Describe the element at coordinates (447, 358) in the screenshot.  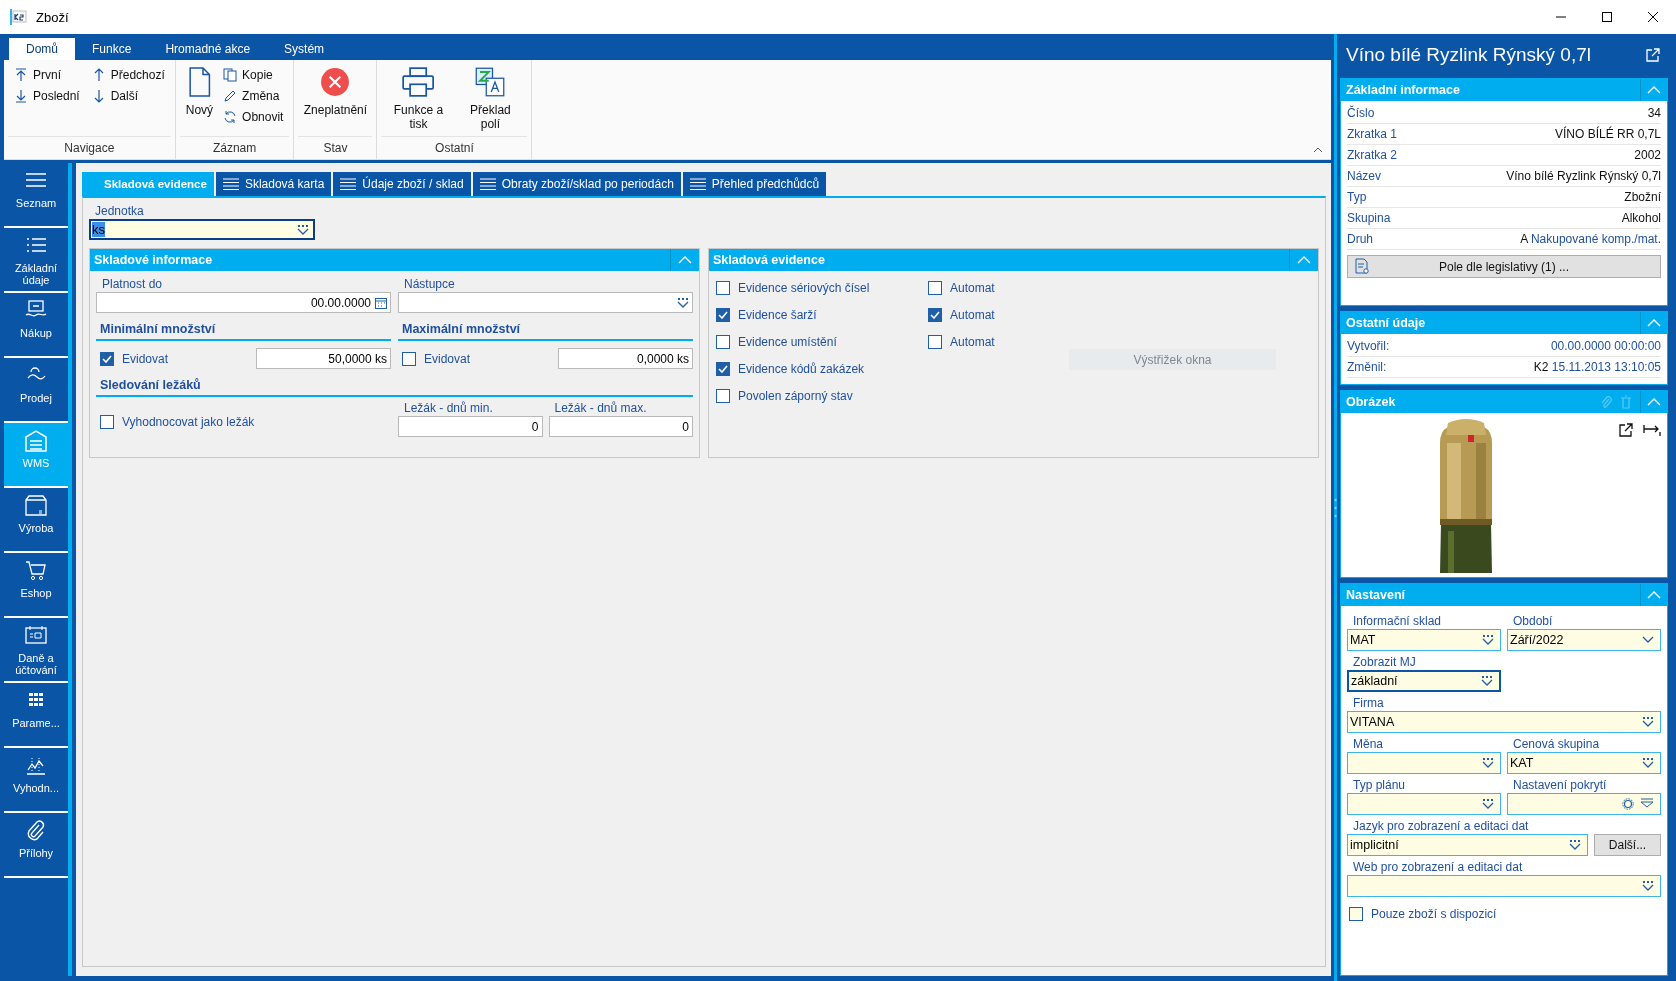
I see `checkbox-label: Evidovat` at that location.